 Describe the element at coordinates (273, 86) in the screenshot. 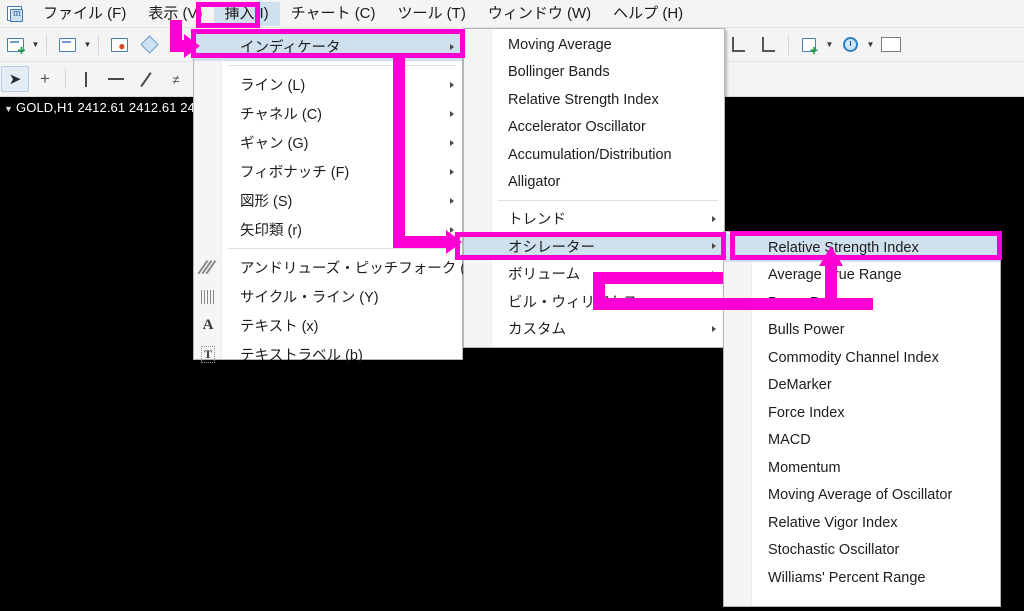

I see `menu-item-label: ライン (L)` at that location.